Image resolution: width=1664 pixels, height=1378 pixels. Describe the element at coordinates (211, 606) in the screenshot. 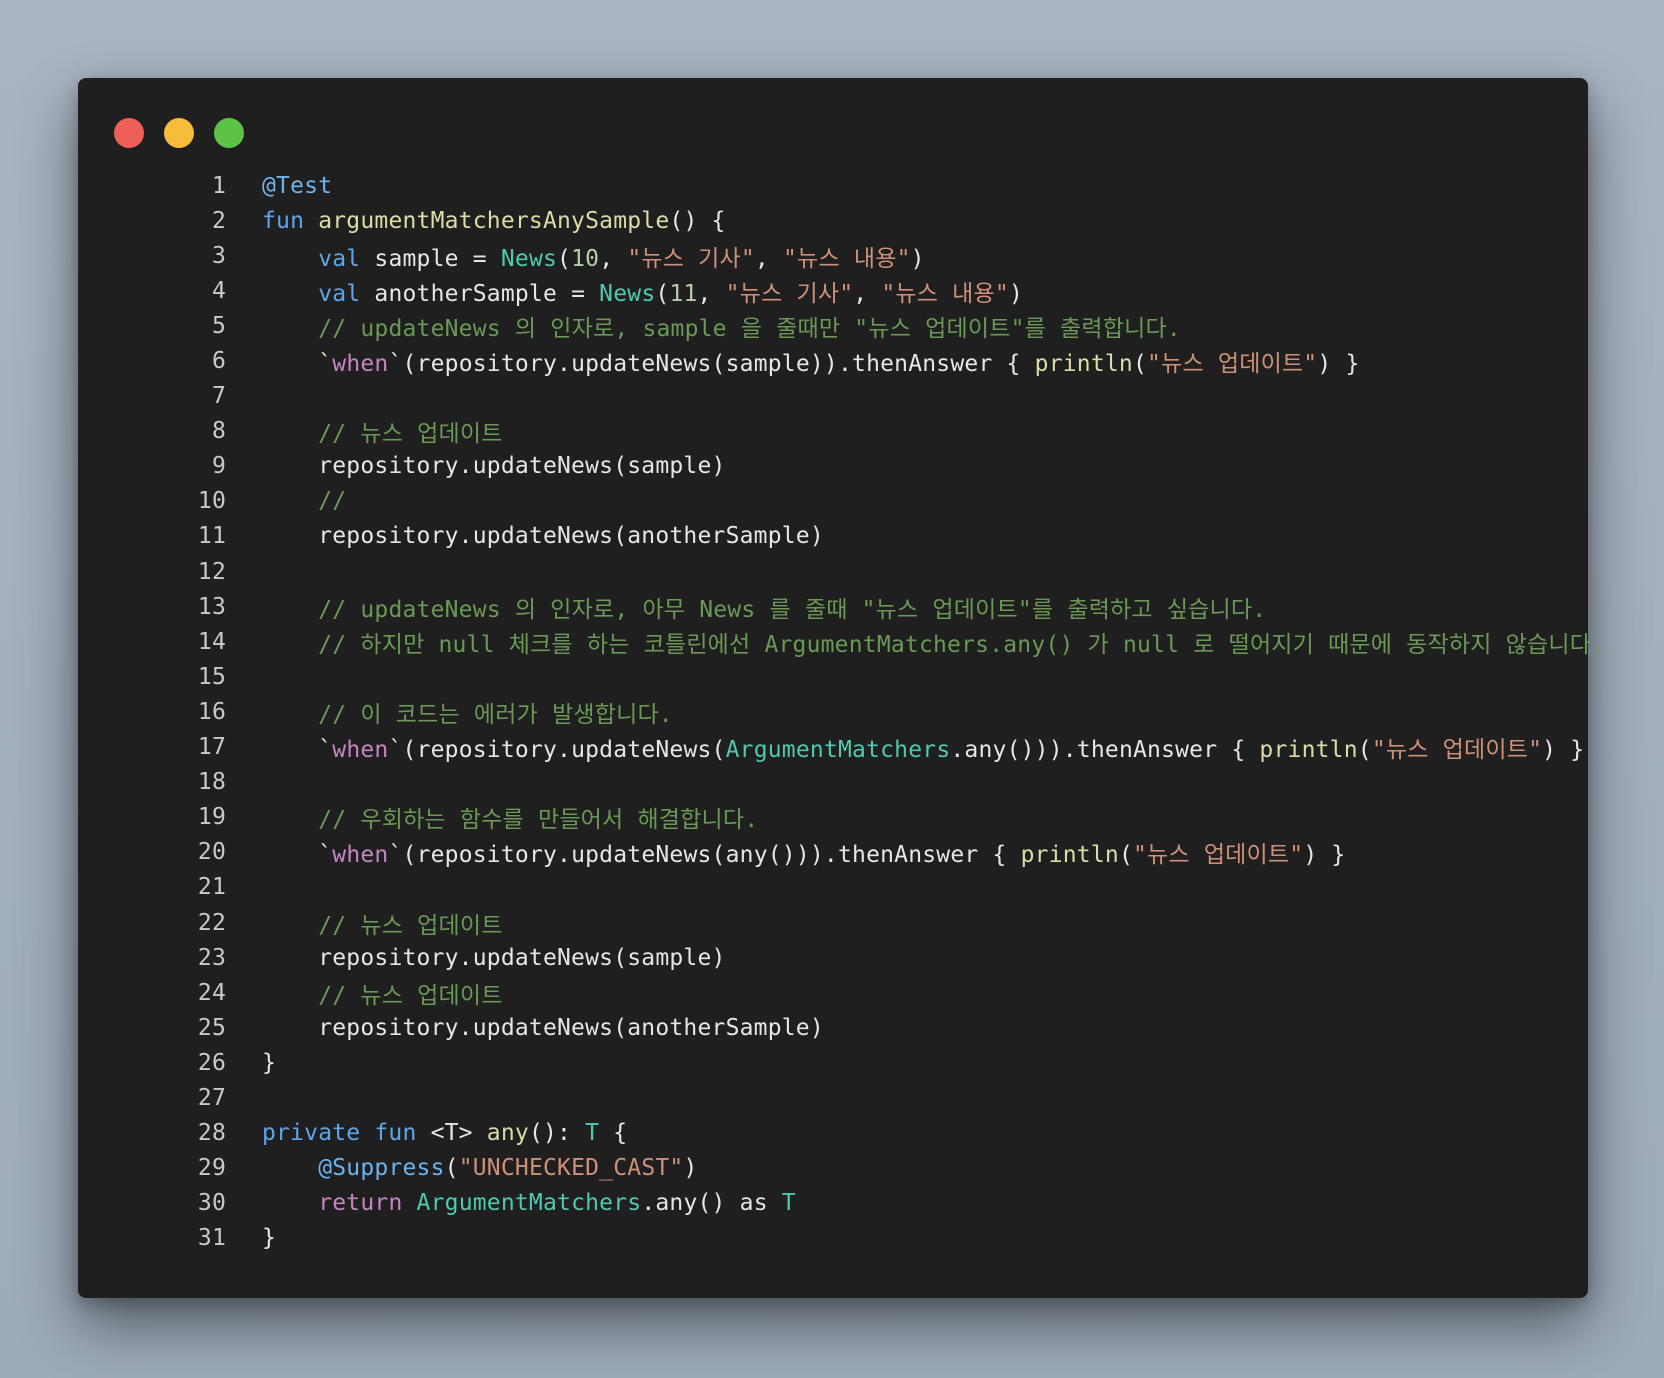

I see `line-number: 13` at that location.